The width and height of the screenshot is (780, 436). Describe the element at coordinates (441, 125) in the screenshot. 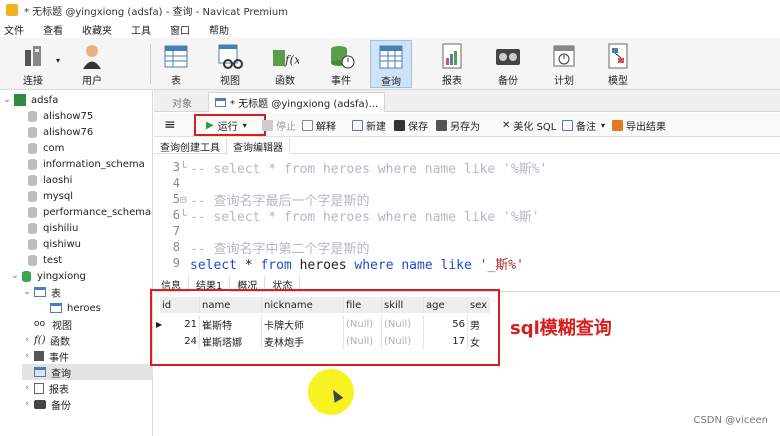

I see `save-as-icon` at that location.